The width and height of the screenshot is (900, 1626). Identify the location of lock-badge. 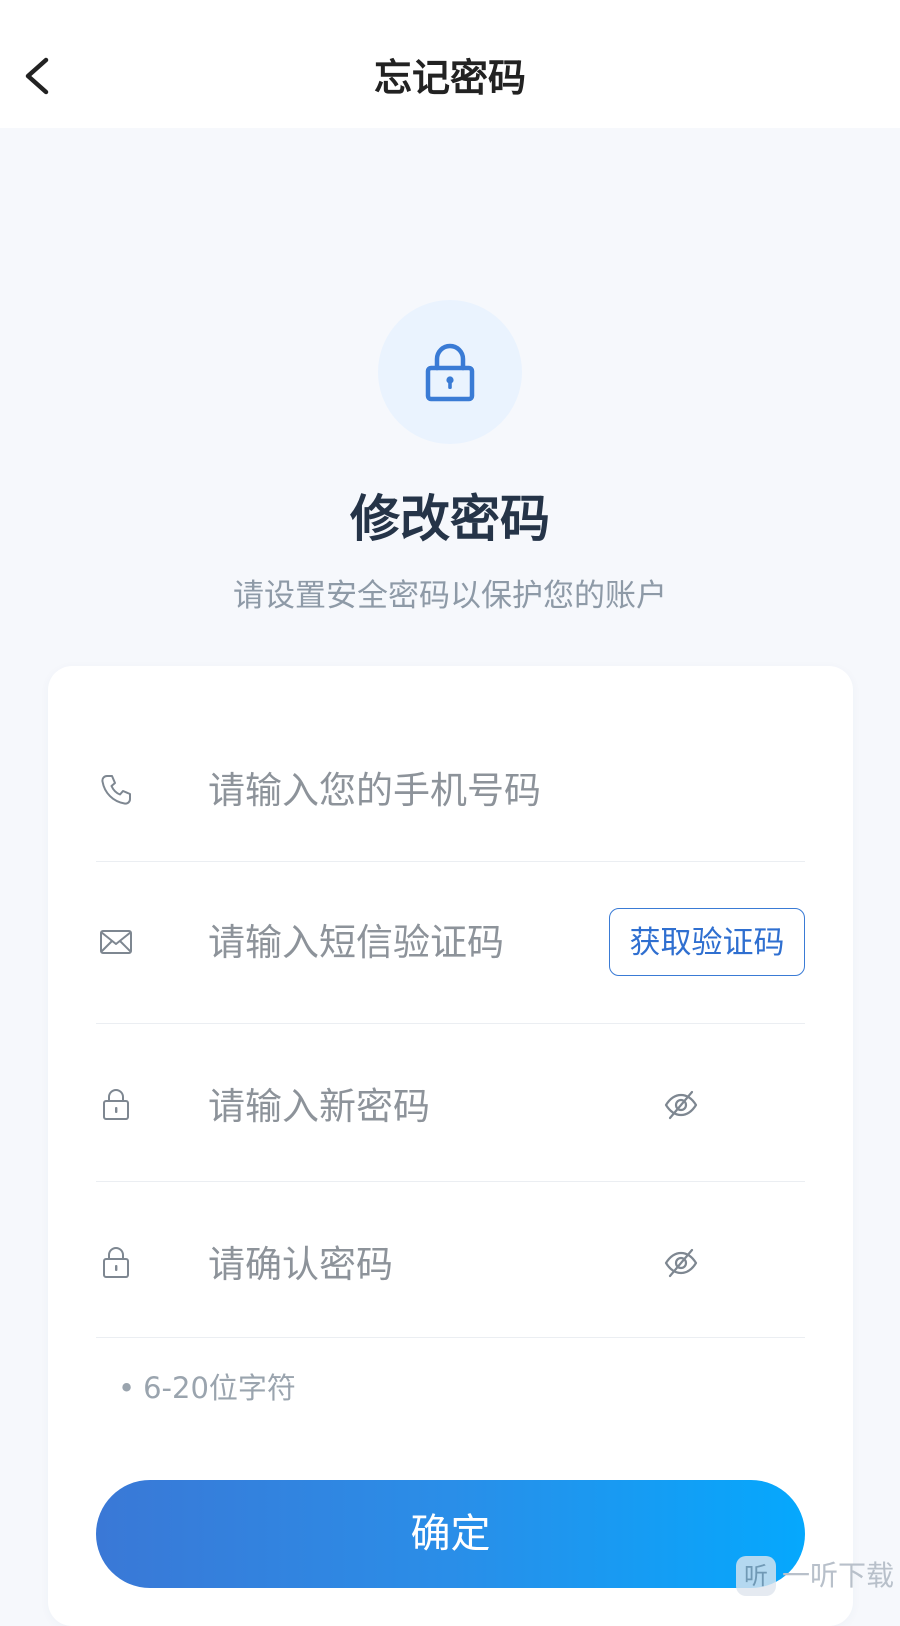
(450, 372).